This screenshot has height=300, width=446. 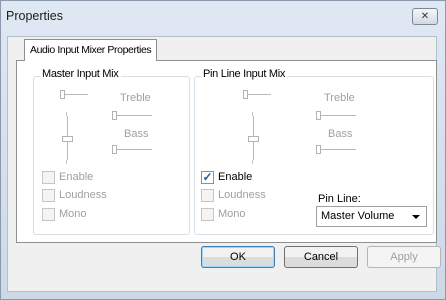 What do you see at coordinates (232, 214) in the screenshot?
I see `pin-mono-label: Mono` at bounding box center [232, 214].